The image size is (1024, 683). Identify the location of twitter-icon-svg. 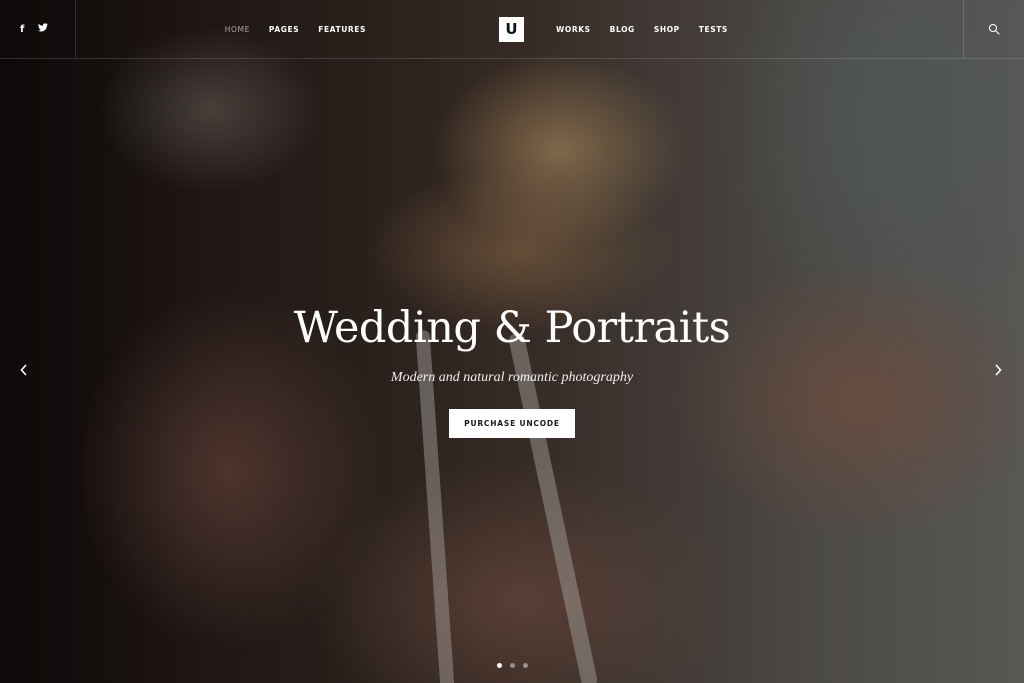
(43, 27).